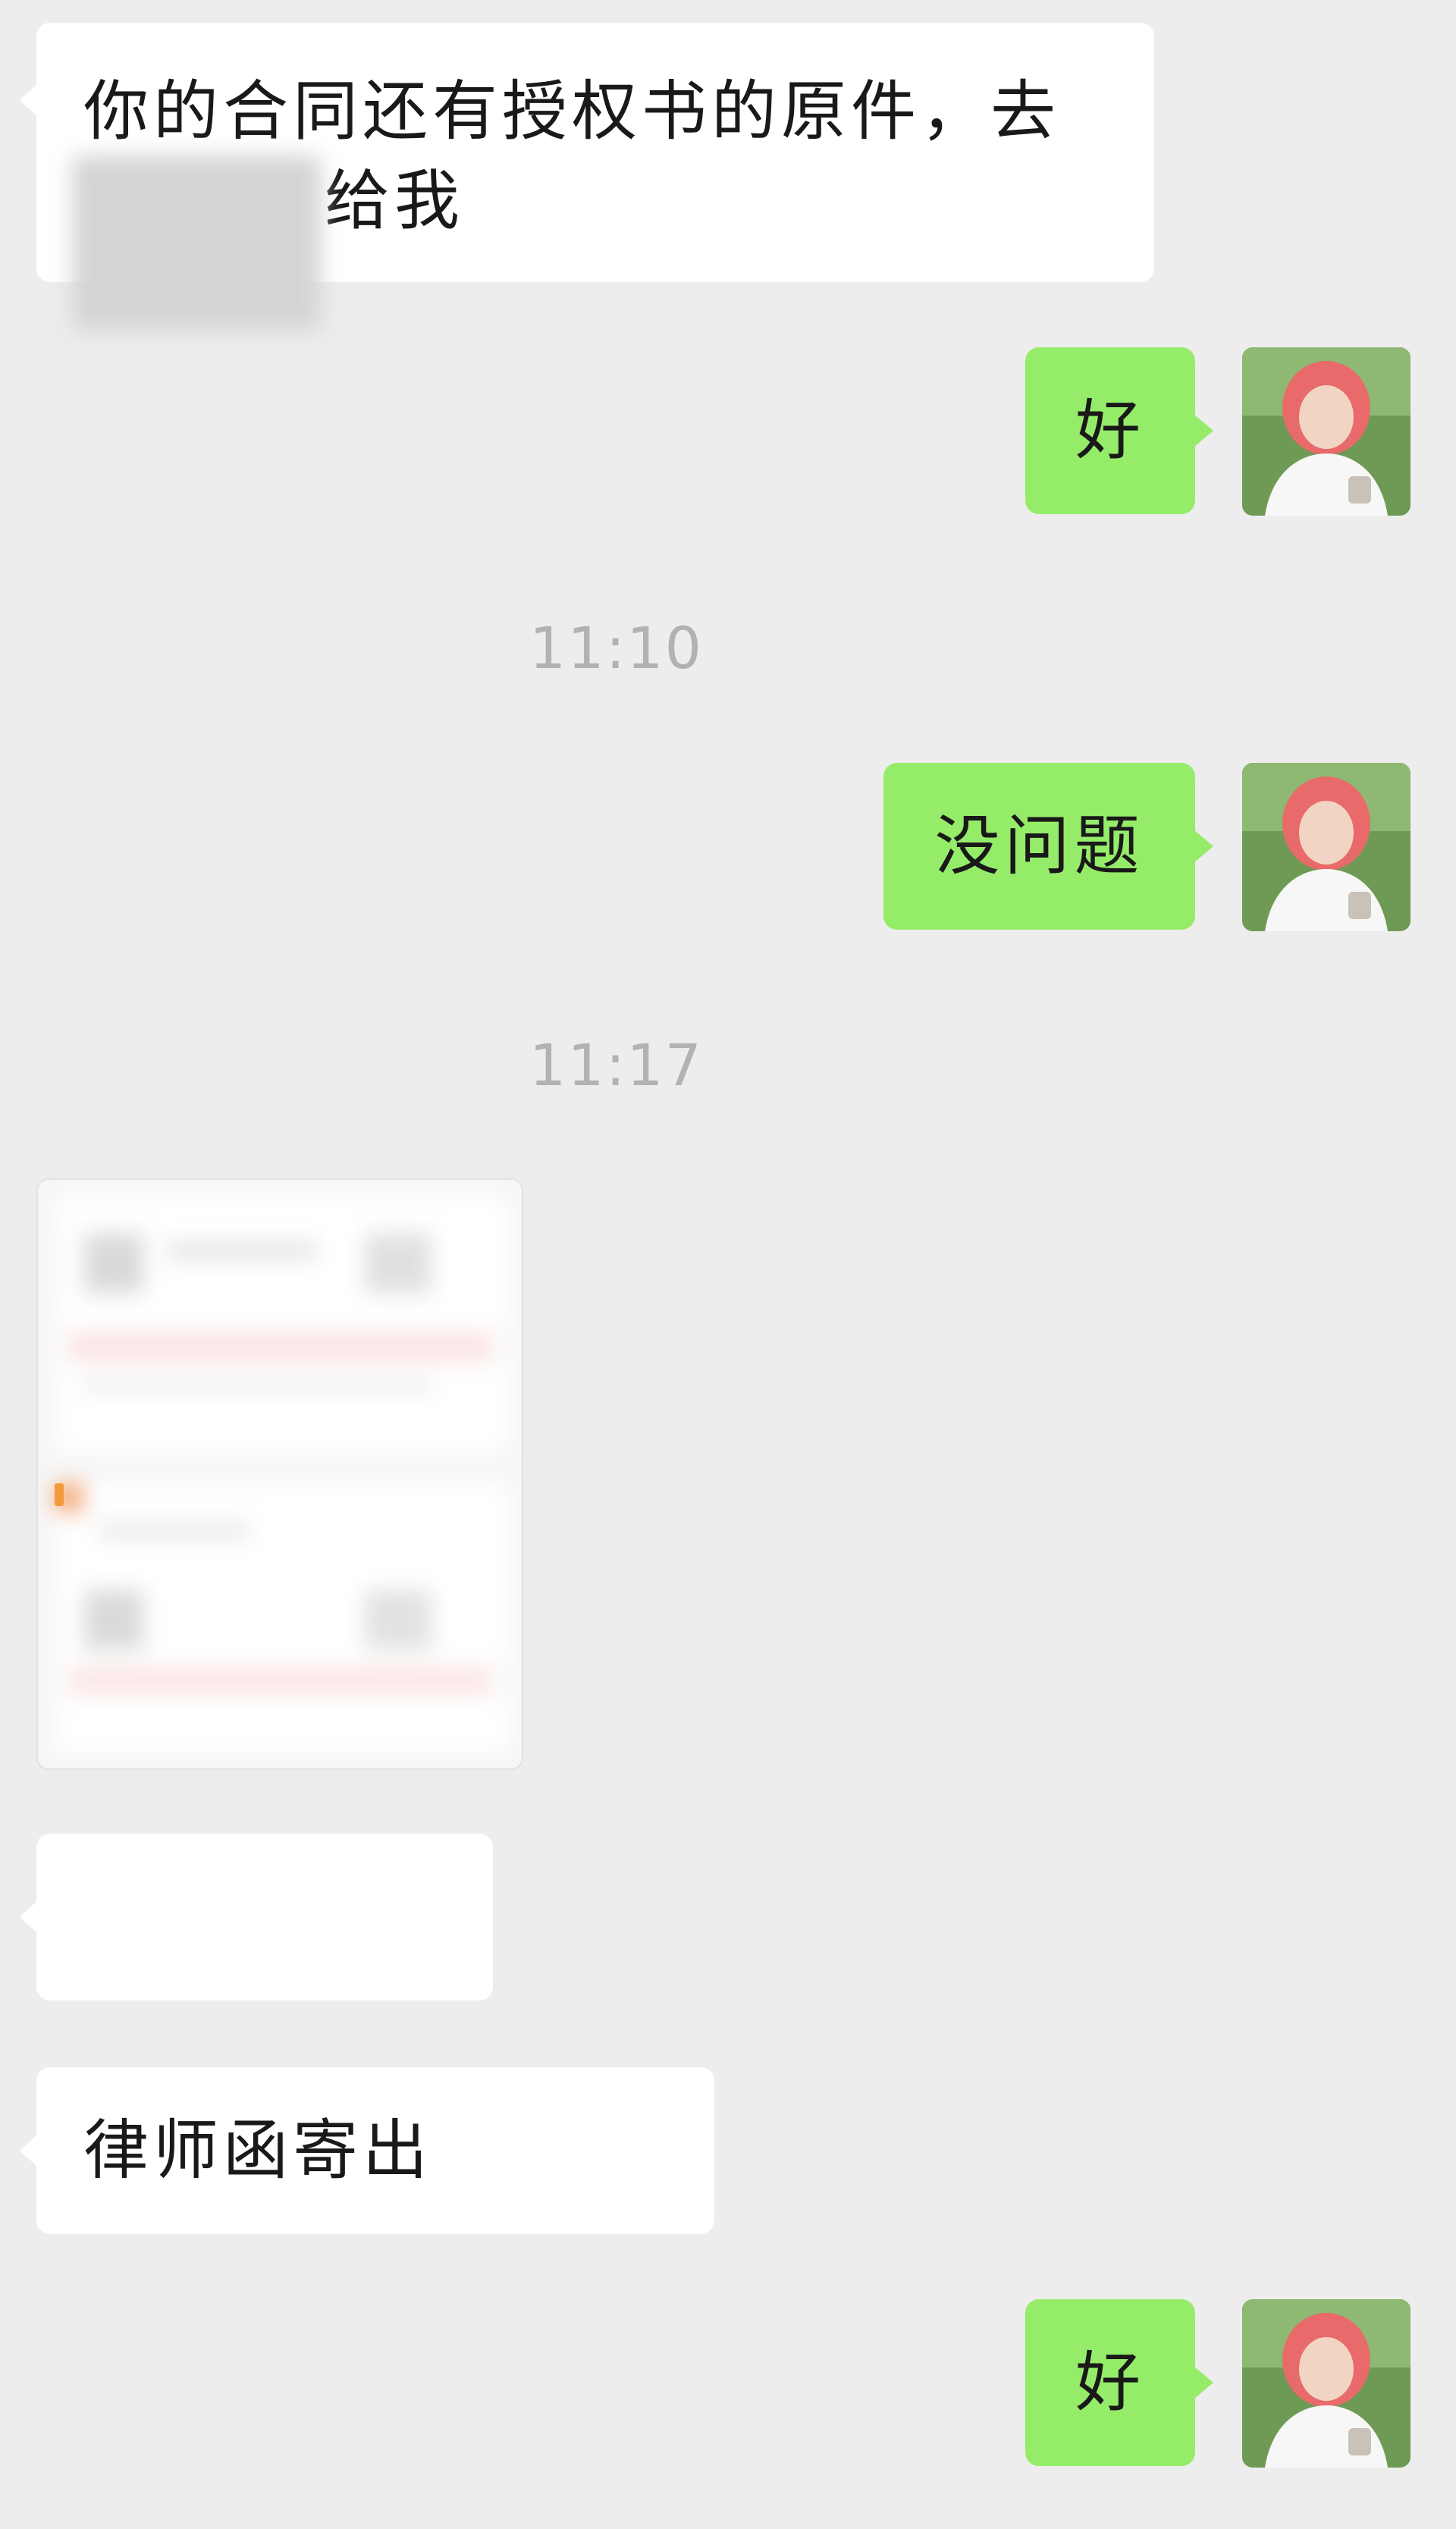 This screenshot has height=2529, width=1456. Describe the element at coordinates (616, 1065) in the screenshot. I see `timestamp: 11:17` at that location.